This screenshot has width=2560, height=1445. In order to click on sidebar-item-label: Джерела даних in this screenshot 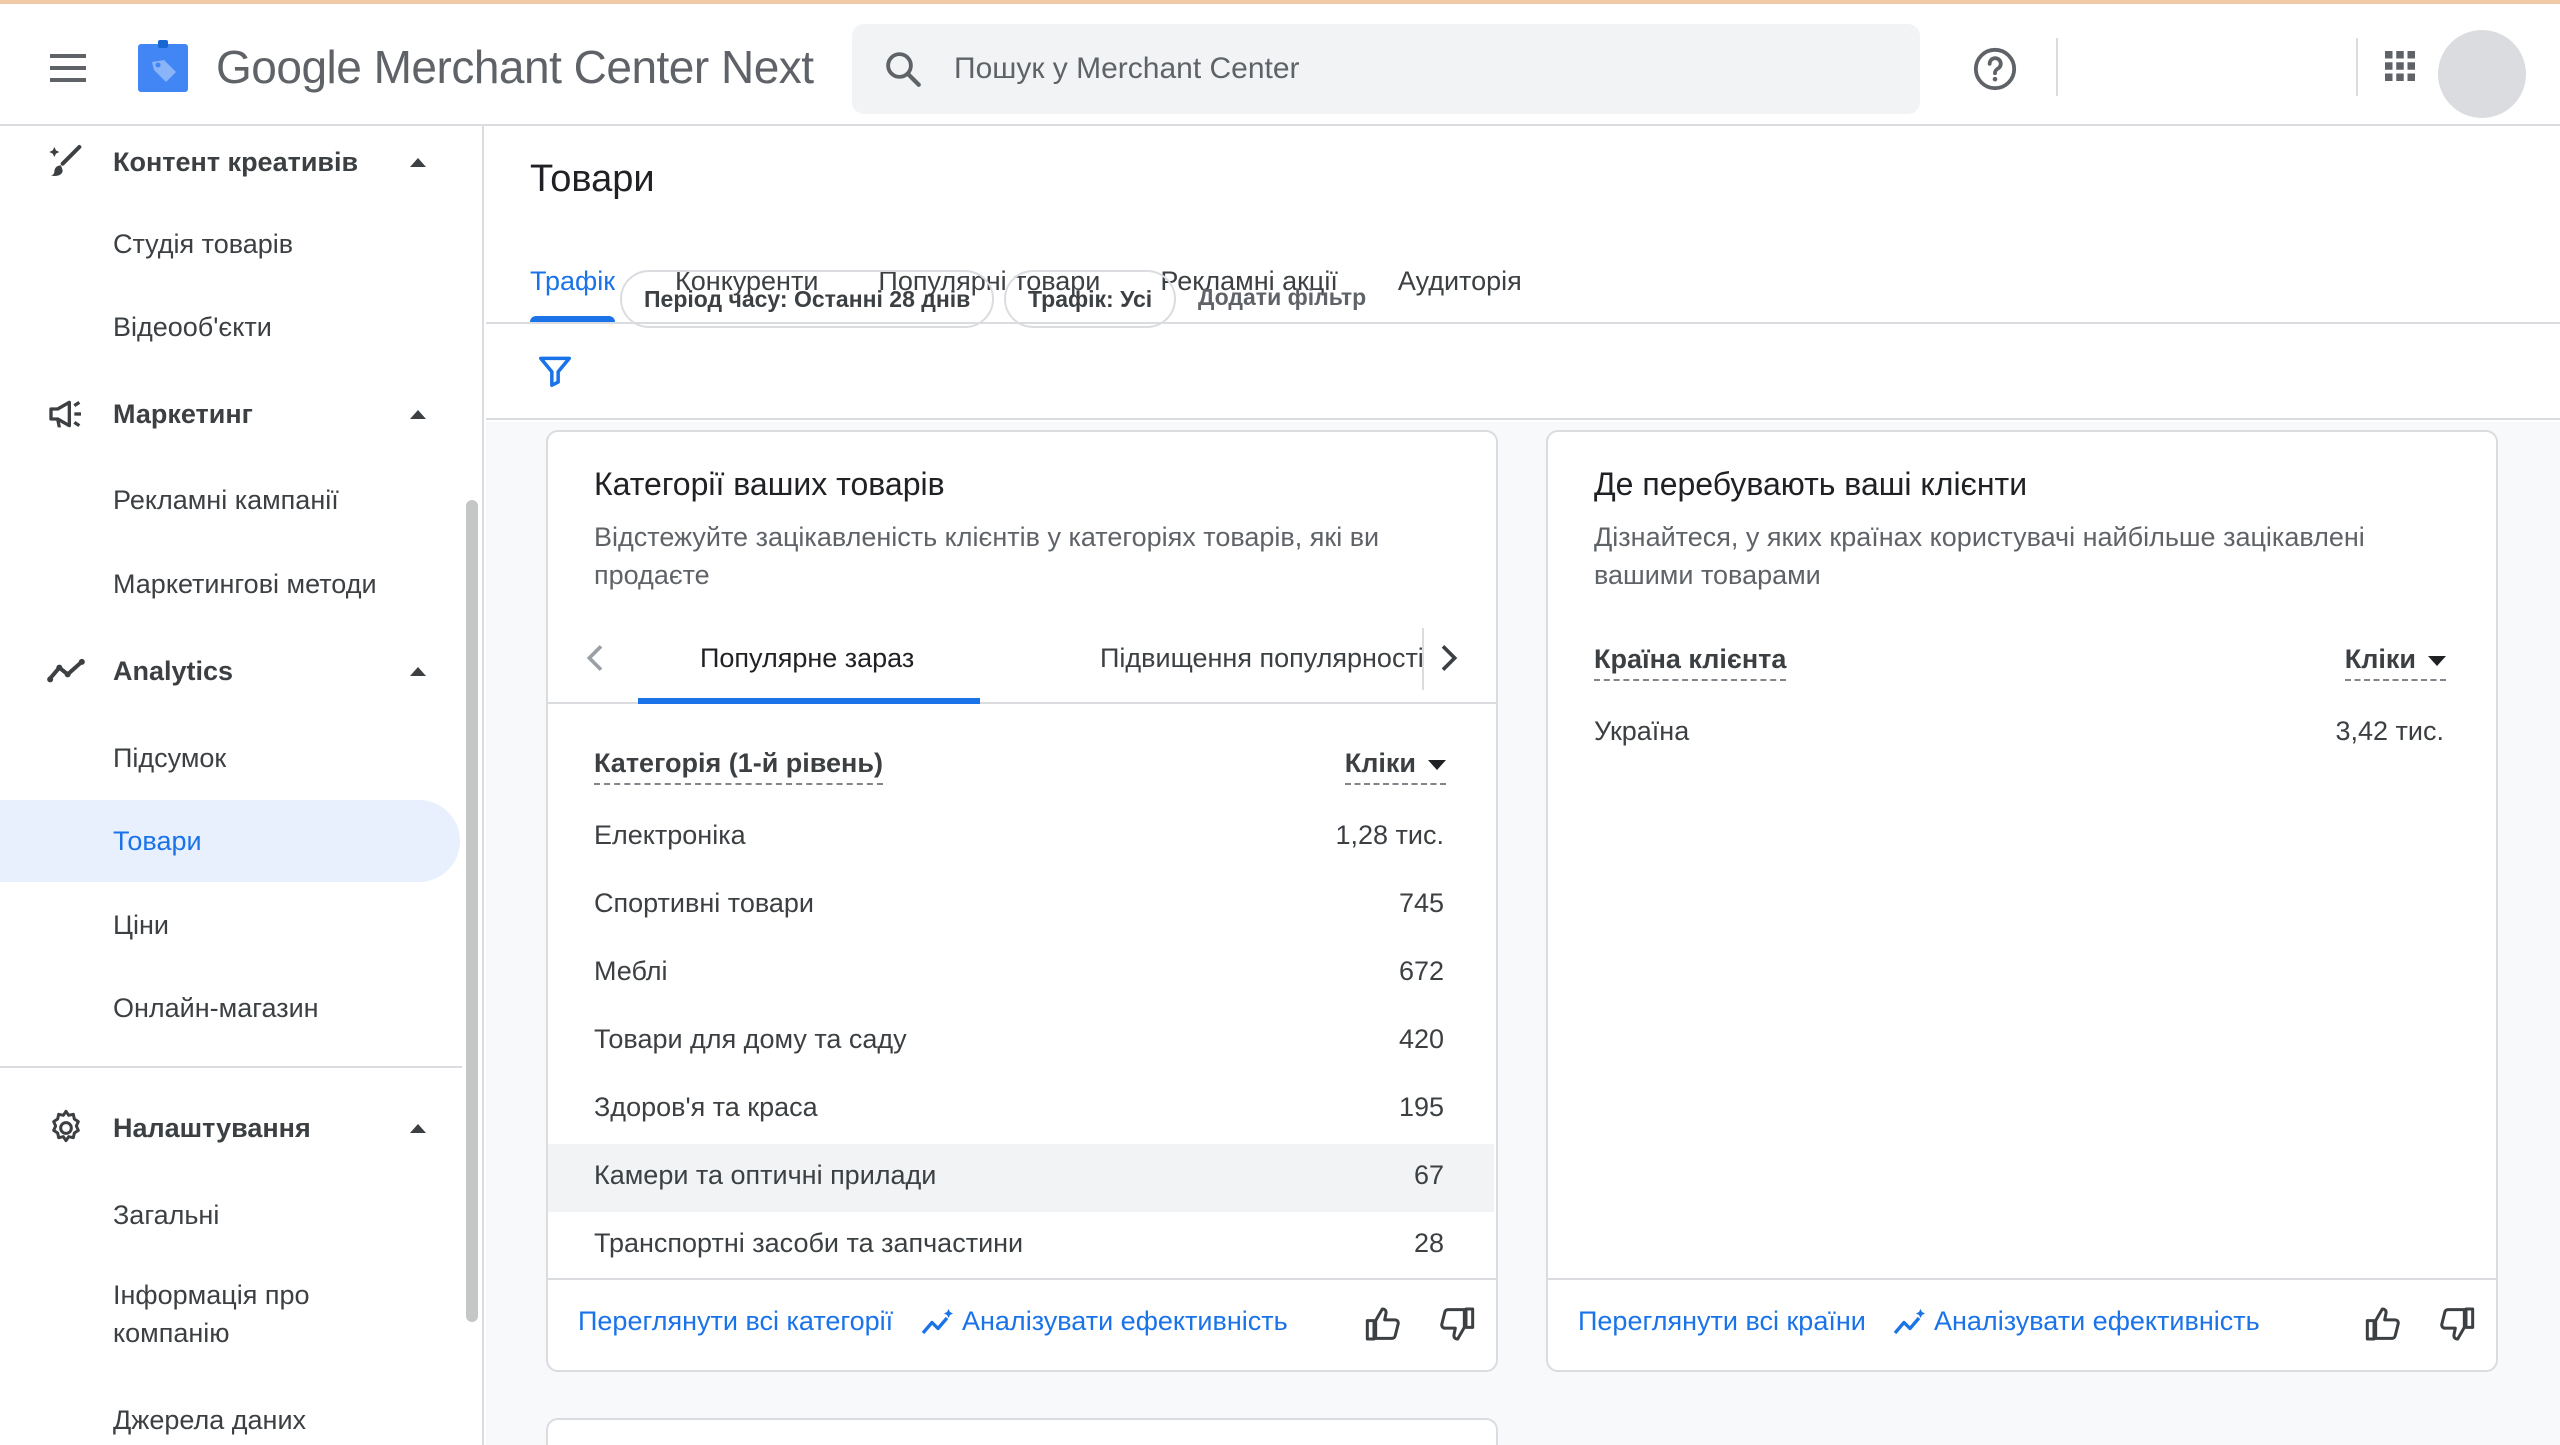, I will do `click(210, 1420)`.